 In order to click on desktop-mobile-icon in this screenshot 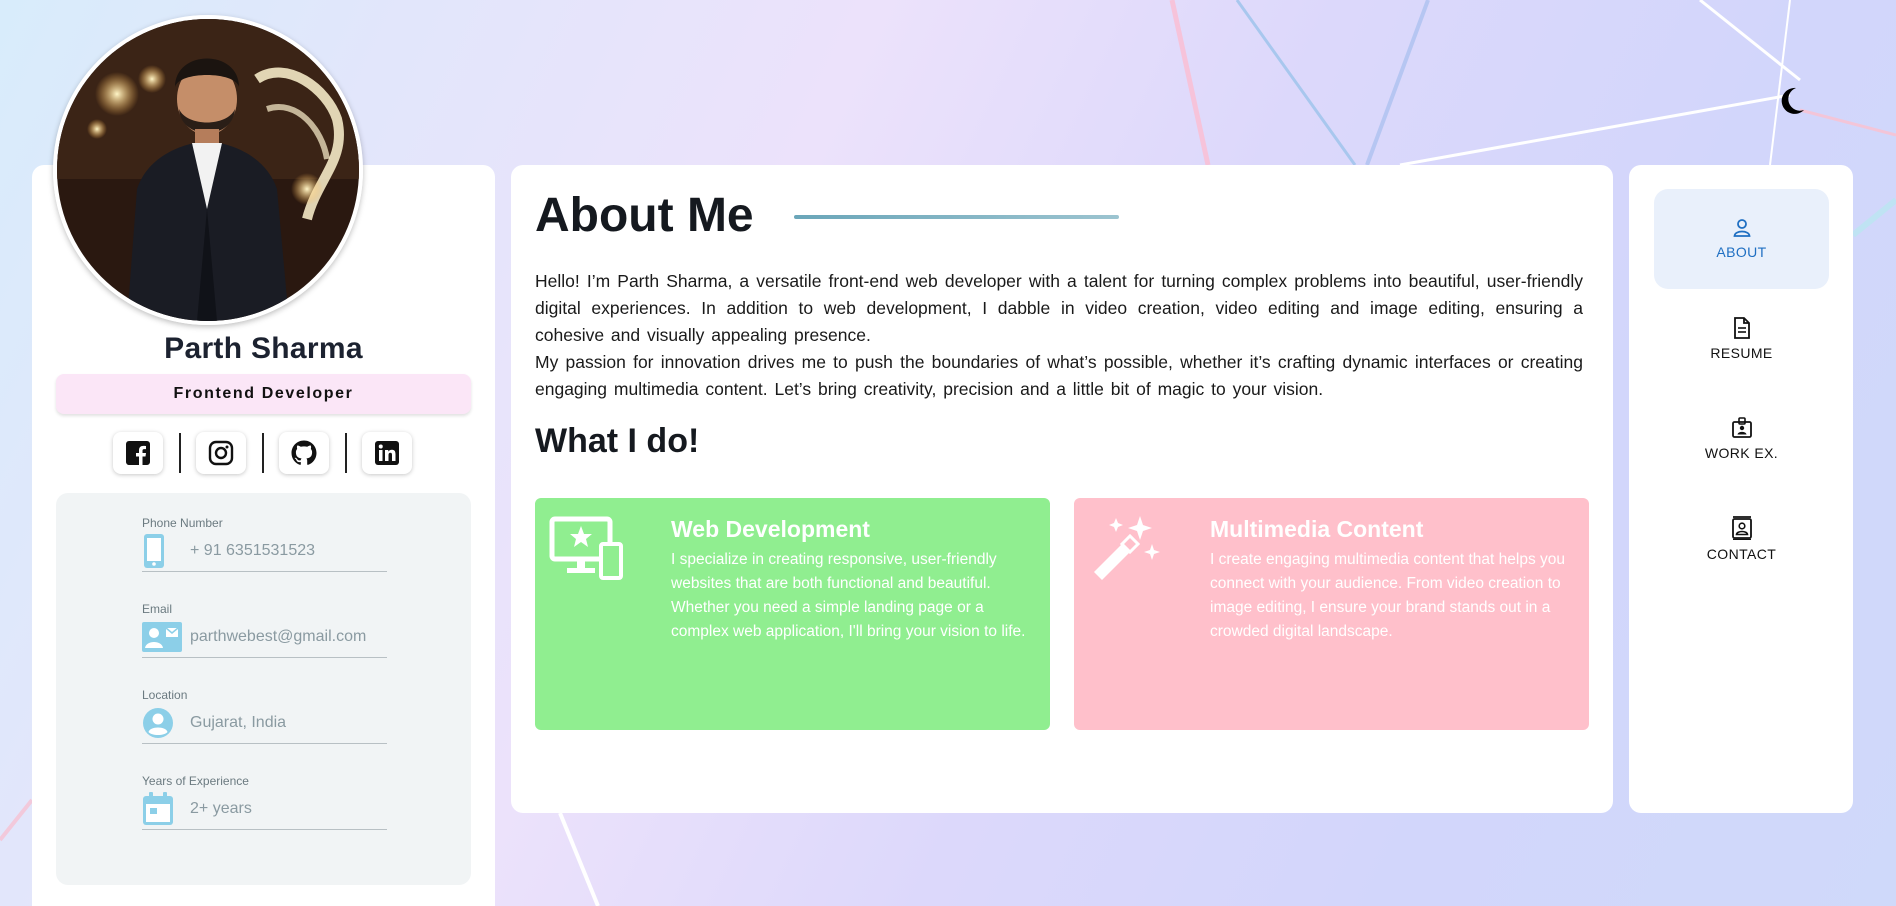, I will do `click(586, 548)`.